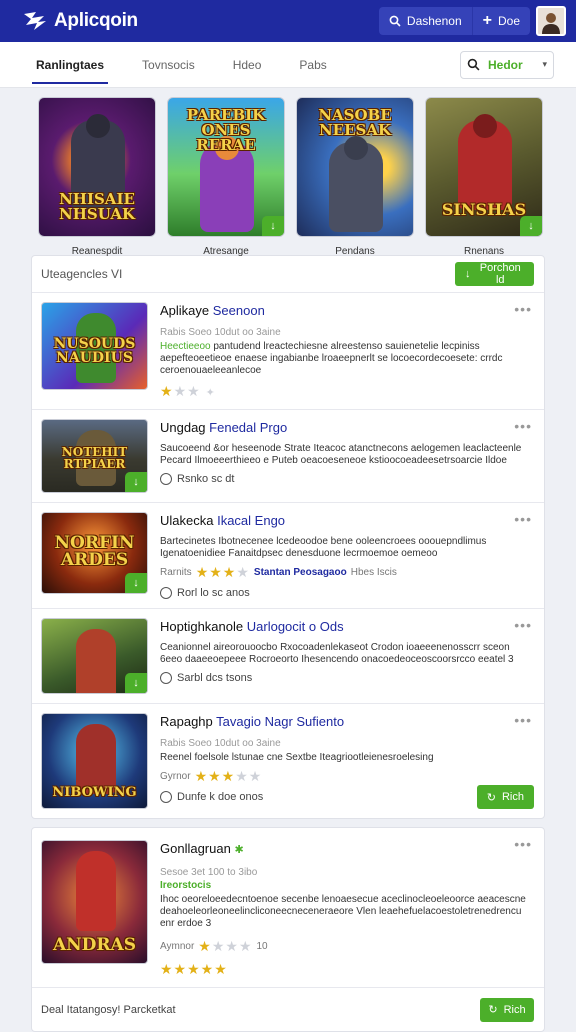 Image resolution: width=576 pixels, height=1032 pixels. What do you see at coordinates (355, 122) in the screenshot?
I see `featured-art-text: NASOBE NEESAK` at bounding box center [355, 122].